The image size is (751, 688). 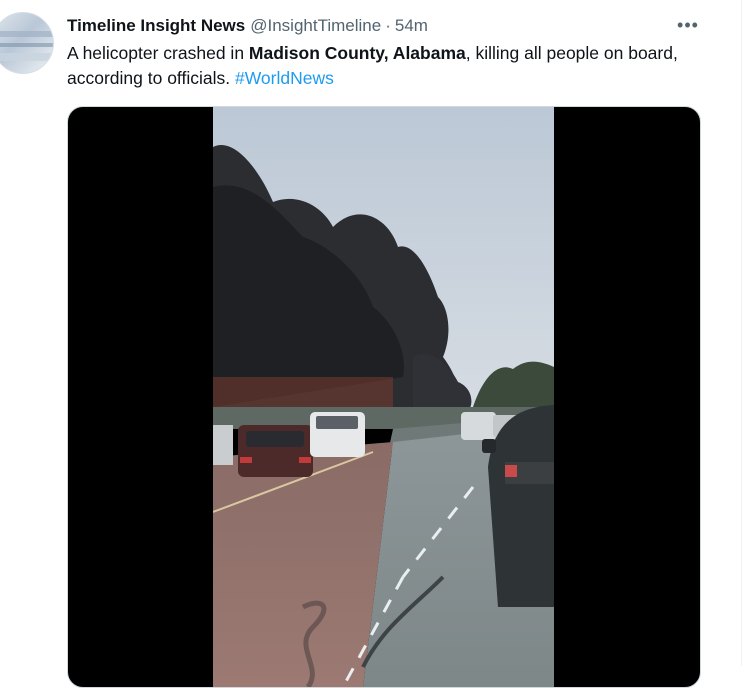 I want to click on hashtag-link: #WorldNews, so click(x=284, y=78).